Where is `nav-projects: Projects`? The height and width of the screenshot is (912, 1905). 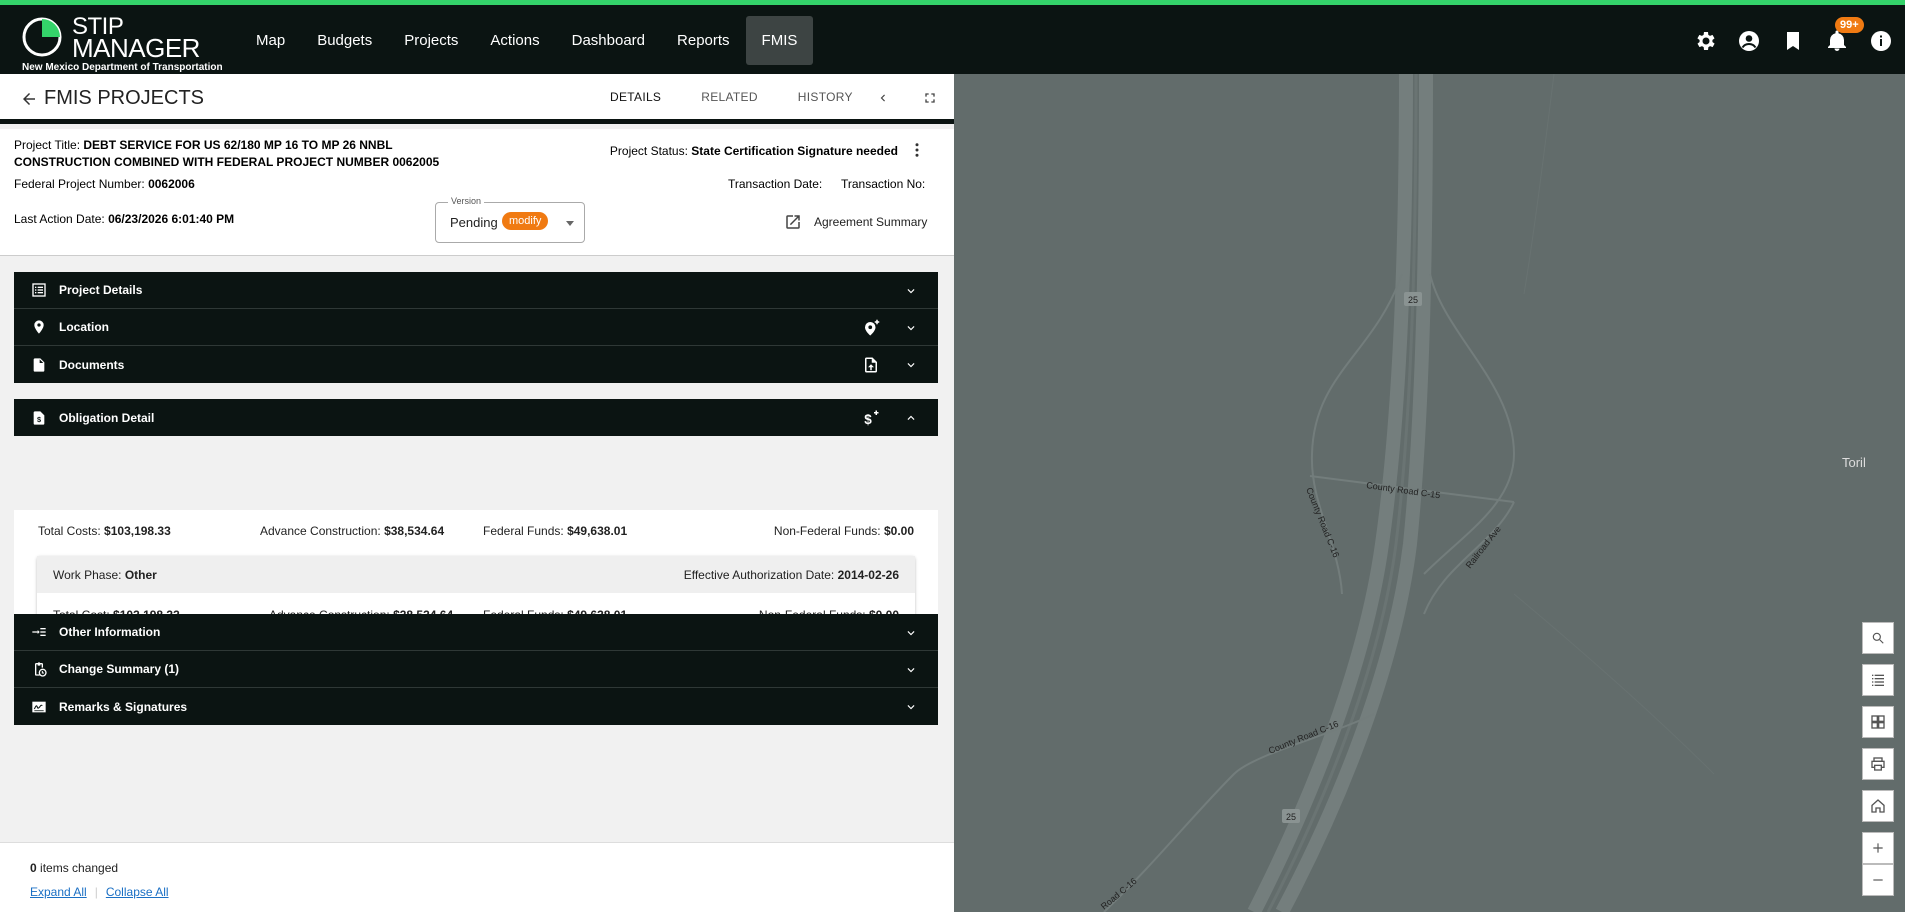 nav-projects: Projects is located at coordinates (431, 40).